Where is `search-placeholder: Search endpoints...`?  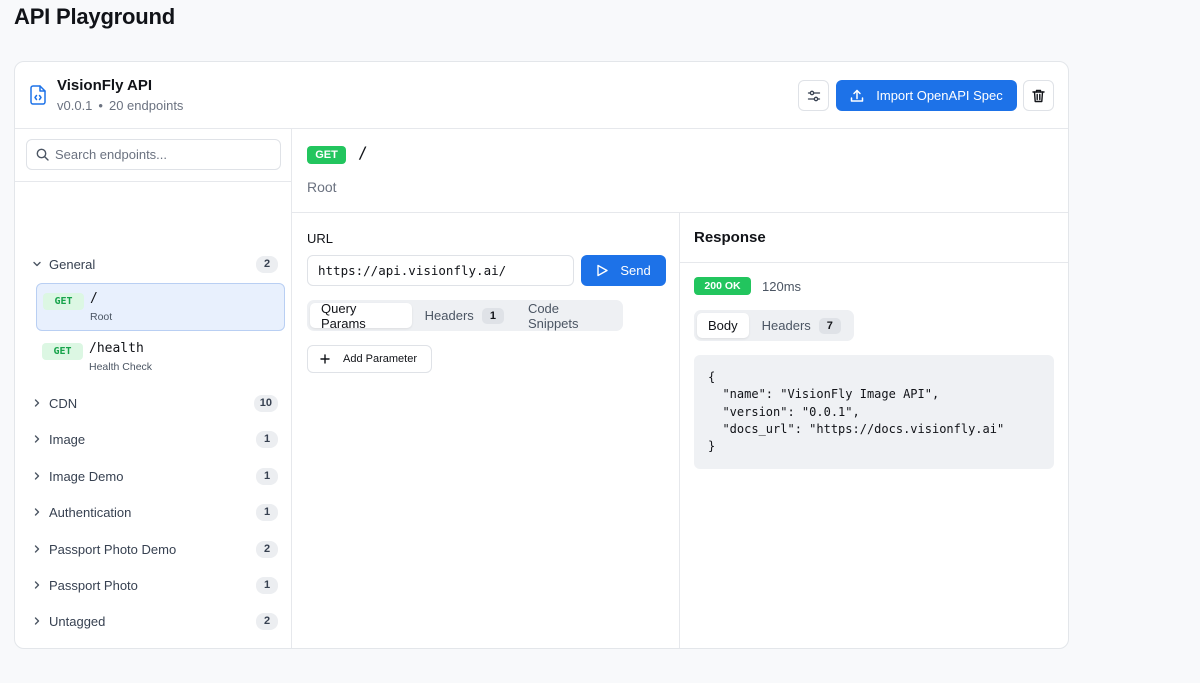
search-placeholder: Search endpoints... is located at coordinates (111, 154).